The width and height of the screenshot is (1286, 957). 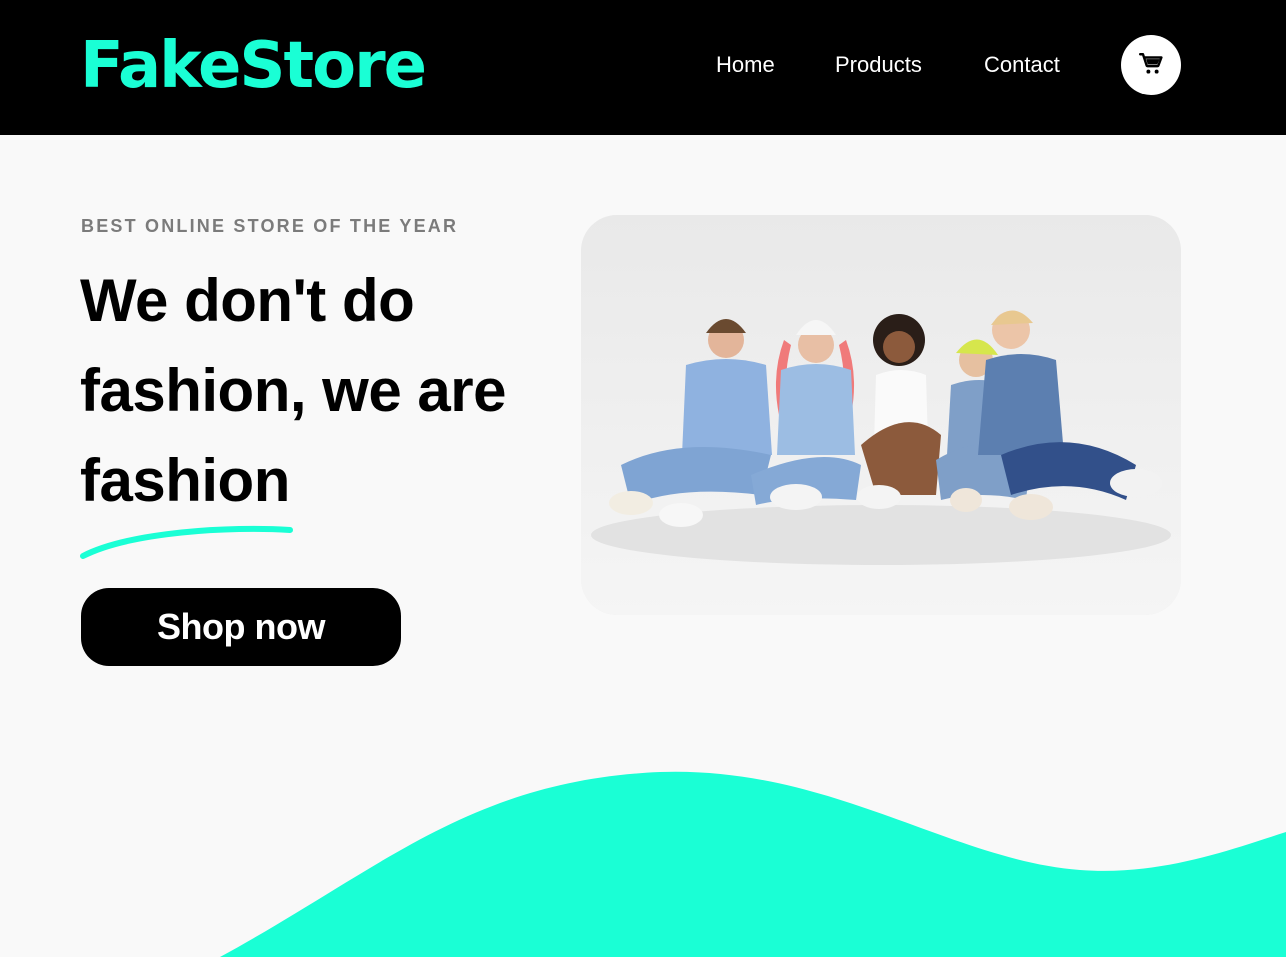 I want to click on cart-button, so click(x=1151, y=65).